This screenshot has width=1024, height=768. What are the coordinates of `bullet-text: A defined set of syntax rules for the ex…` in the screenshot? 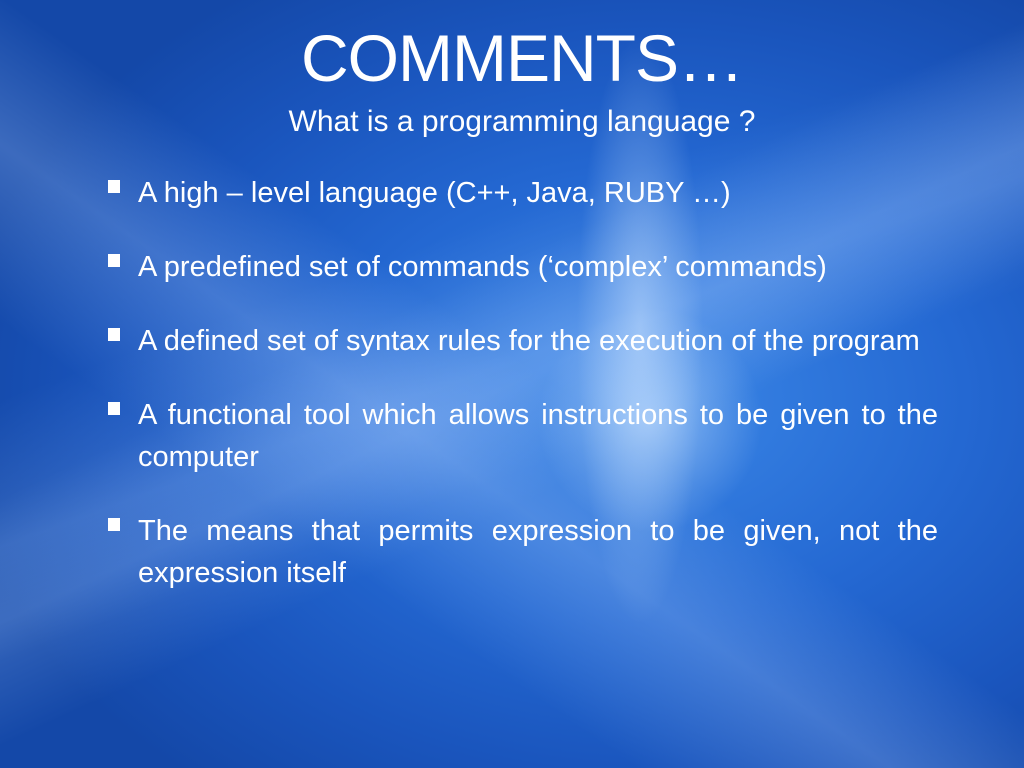 It's located at (529, 341).